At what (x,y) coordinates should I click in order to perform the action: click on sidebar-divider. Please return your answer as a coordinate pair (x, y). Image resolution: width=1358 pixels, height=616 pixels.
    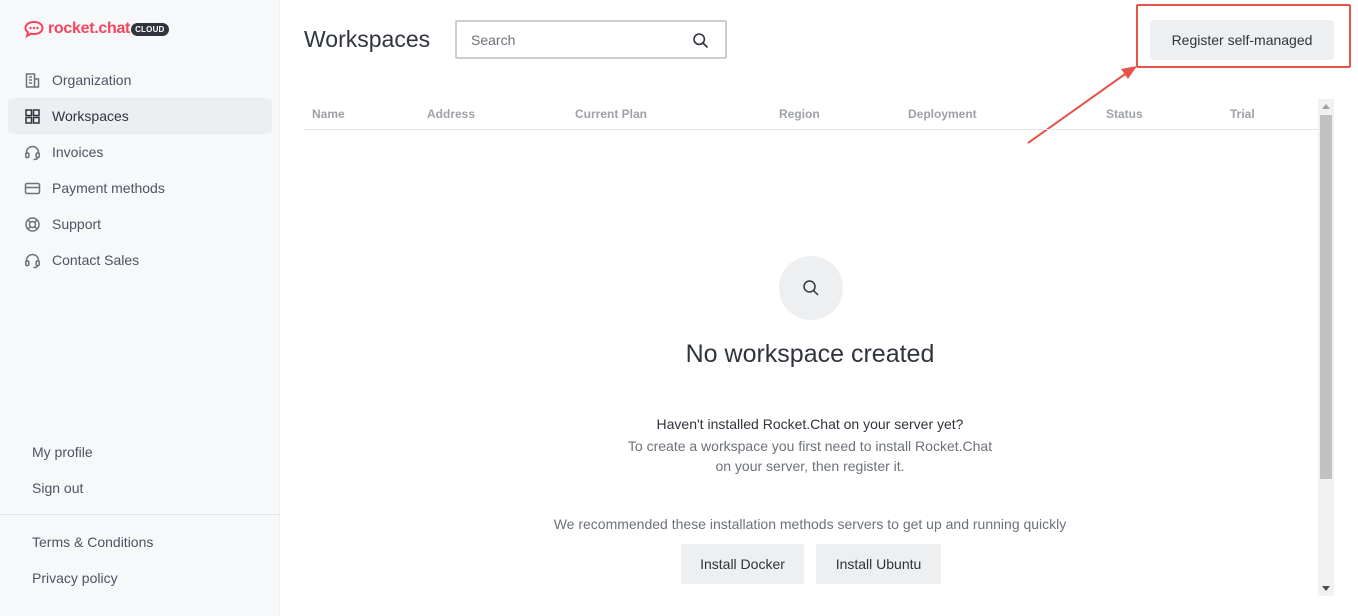
    Looking at the image, I should click on (140, 514).